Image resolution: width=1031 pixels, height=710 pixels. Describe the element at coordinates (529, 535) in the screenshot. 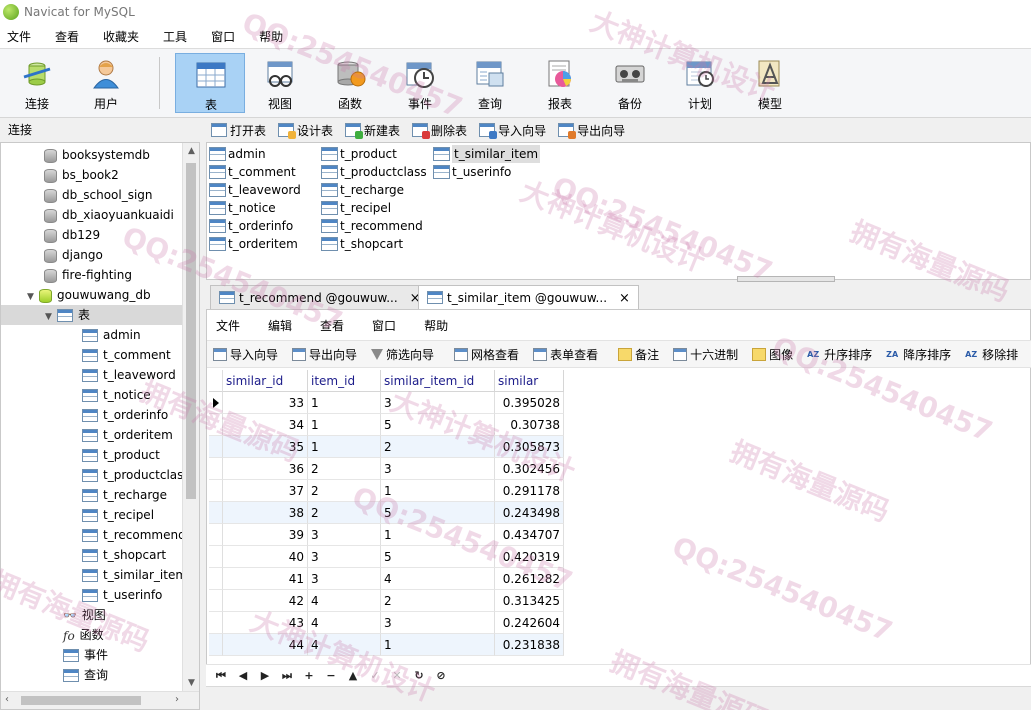

I see `cell-similar: 0.434707` at that location.